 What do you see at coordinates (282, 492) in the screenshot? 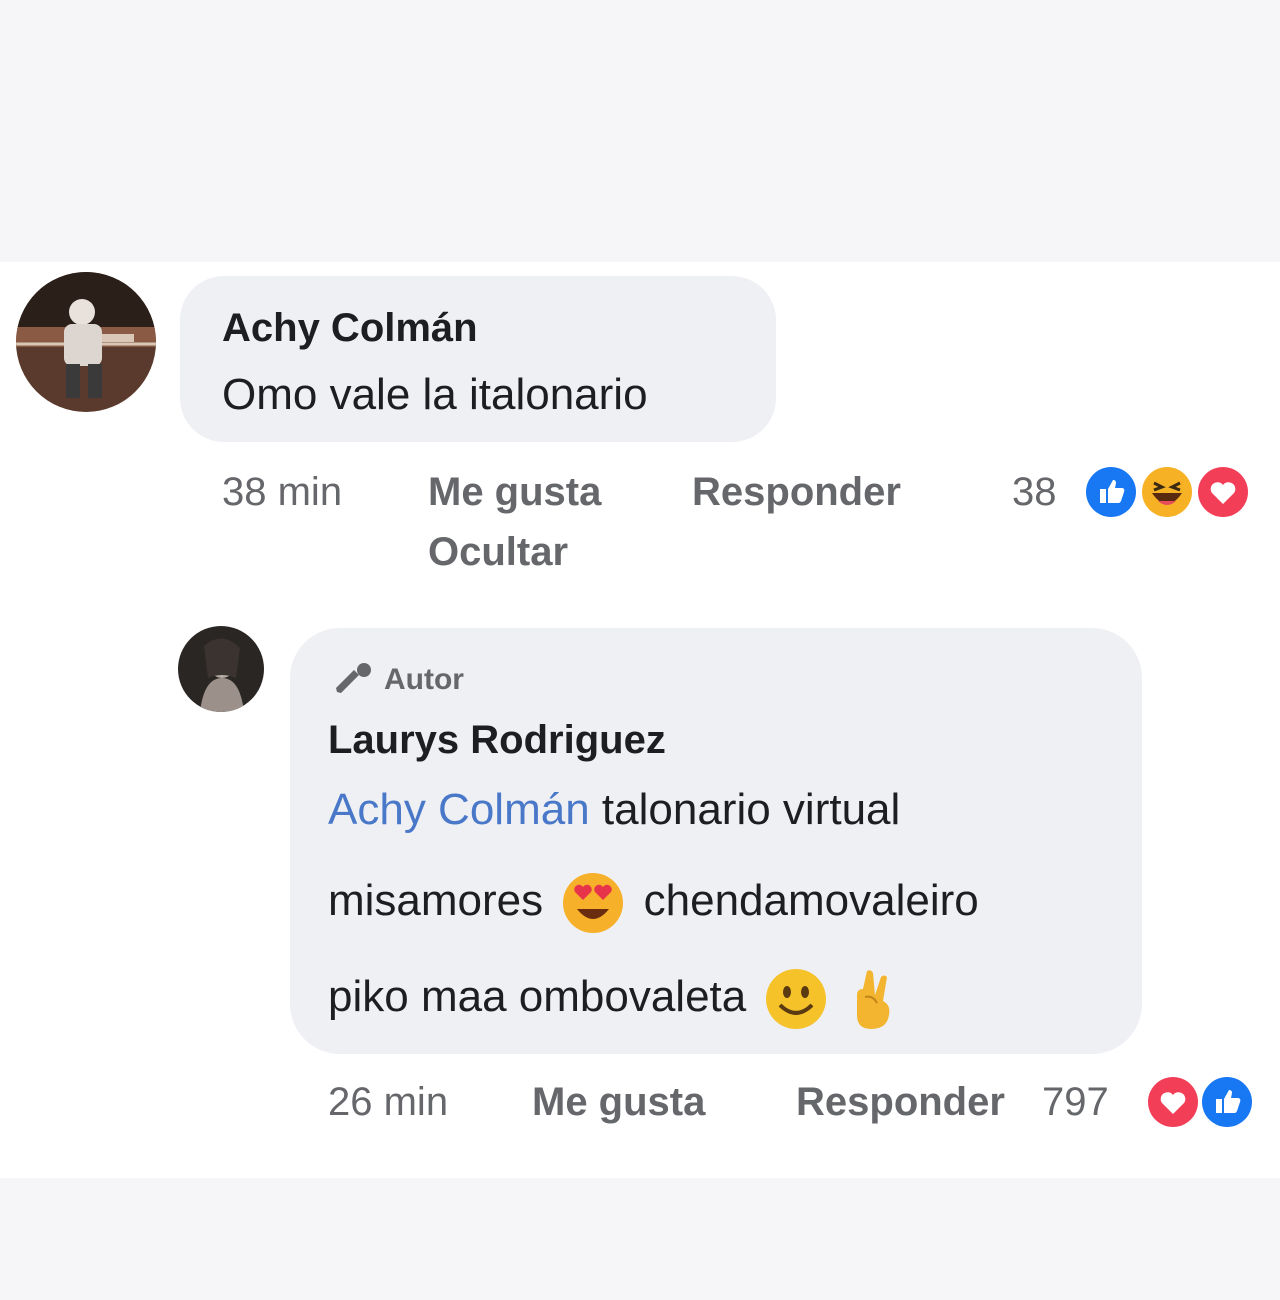
I see `comment-timestamp: 38 min` at bounding box center [282, 492].